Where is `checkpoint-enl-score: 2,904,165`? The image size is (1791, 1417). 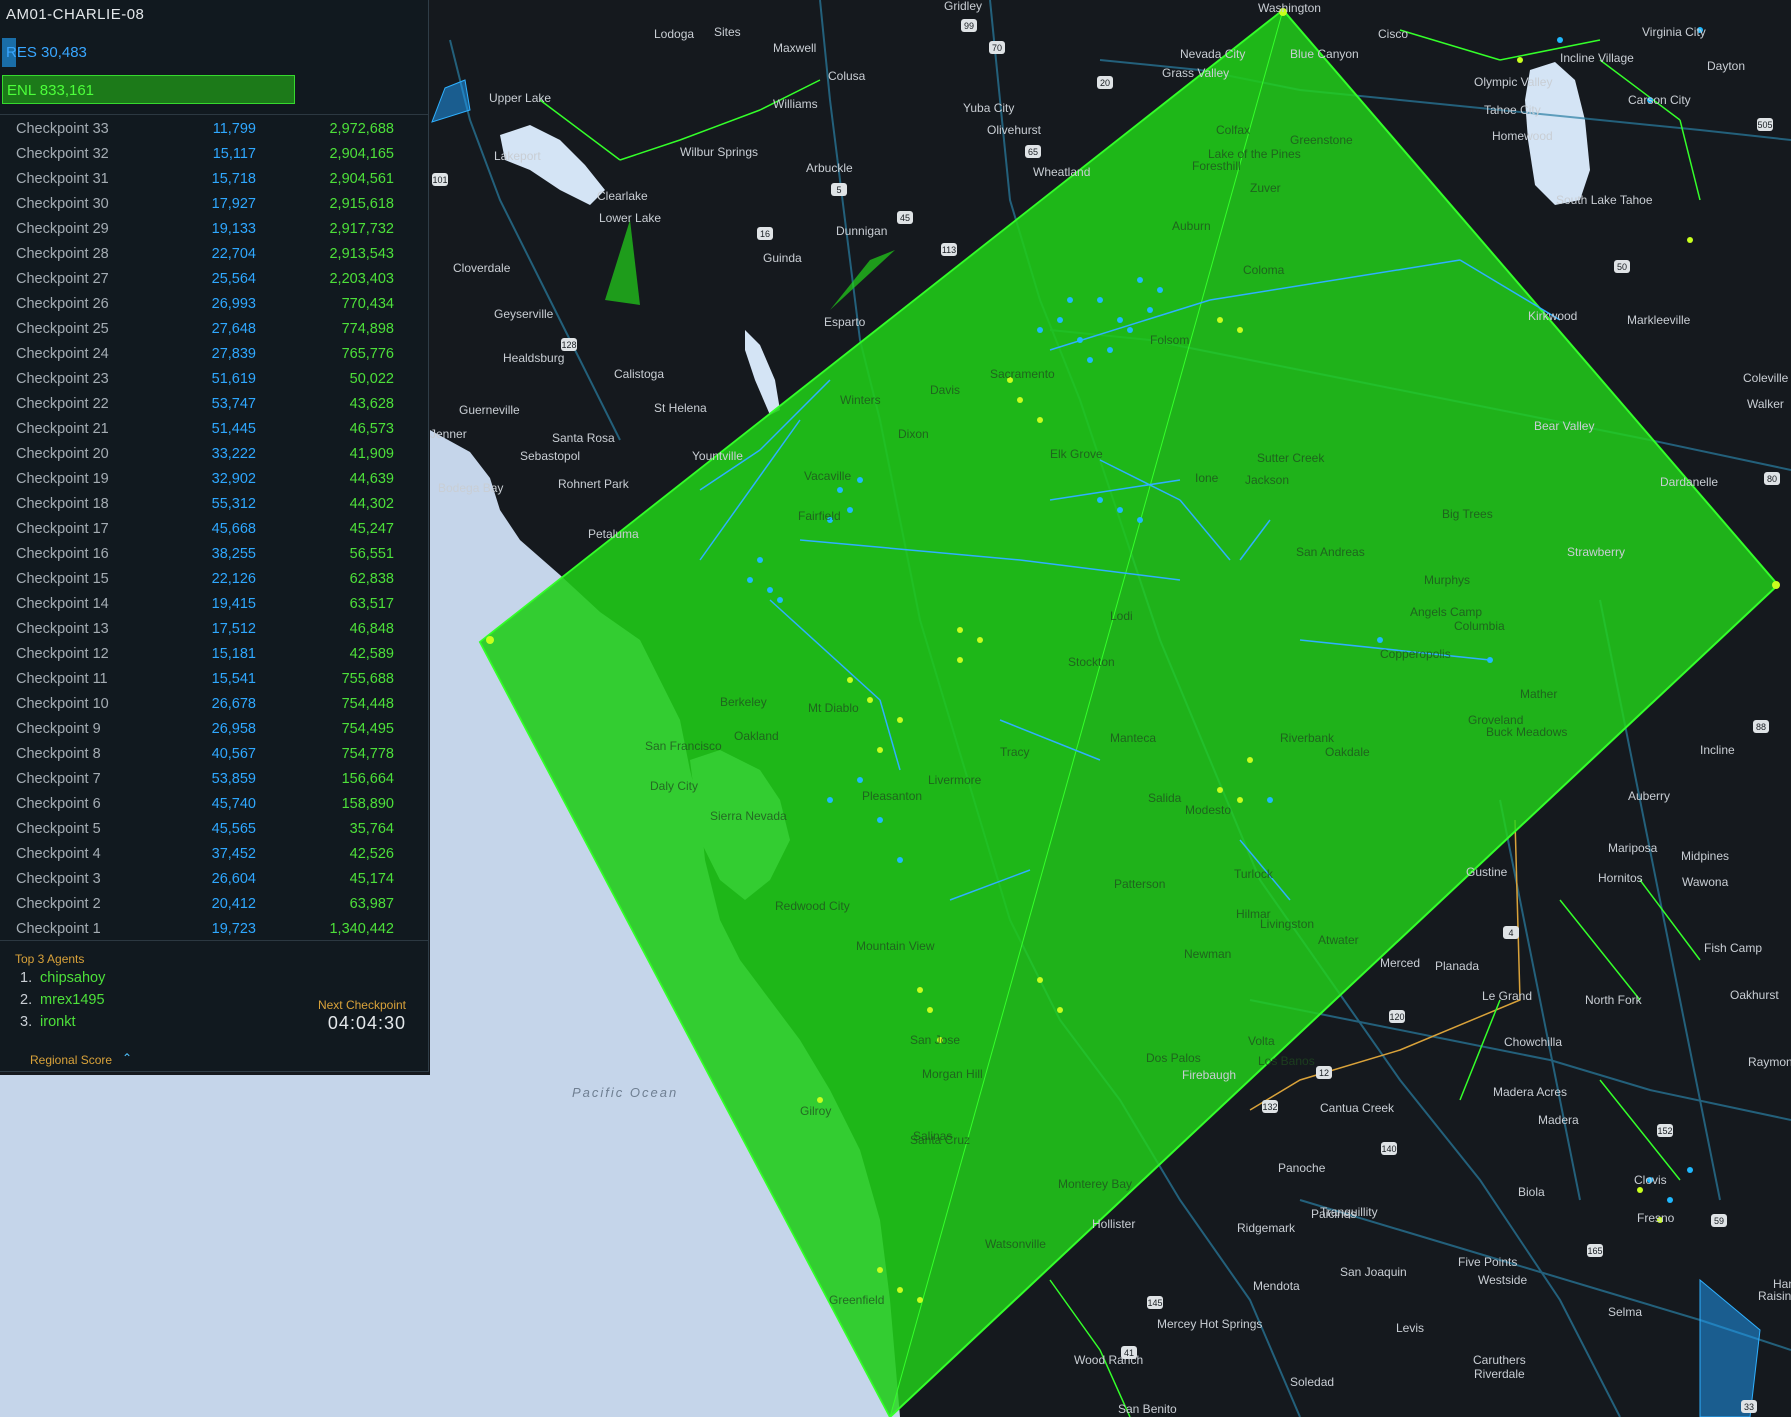
checkpoint-enl-score: 2,904,165 is located at coordinates (361, 154).